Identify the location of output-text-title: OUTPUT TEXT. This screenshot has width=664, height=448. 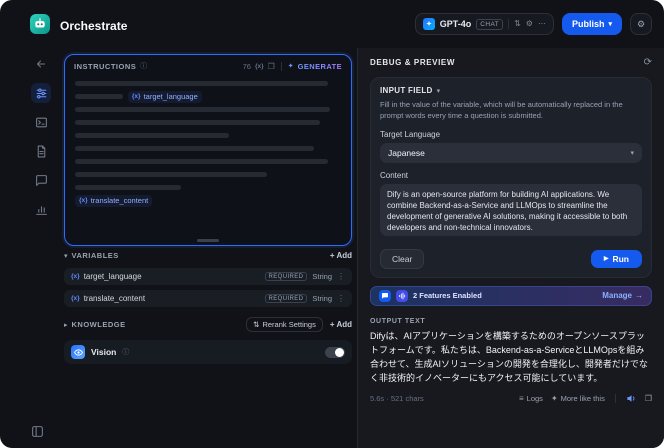
(398, 321).